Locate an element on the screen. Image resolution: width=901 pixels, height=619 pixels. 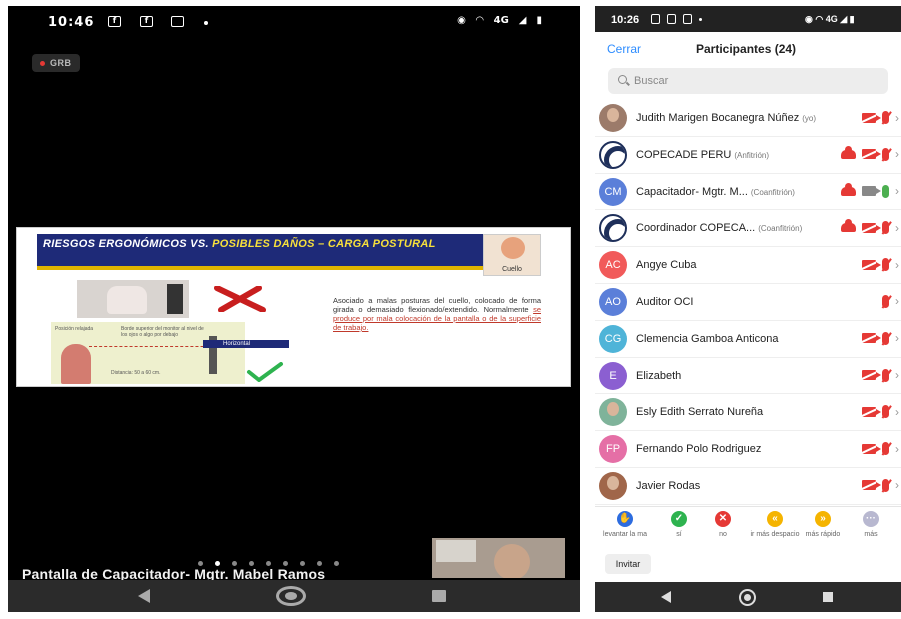
participant-name: COPECADE PERU (Anfitrión) is located at coordinates (702, 155).